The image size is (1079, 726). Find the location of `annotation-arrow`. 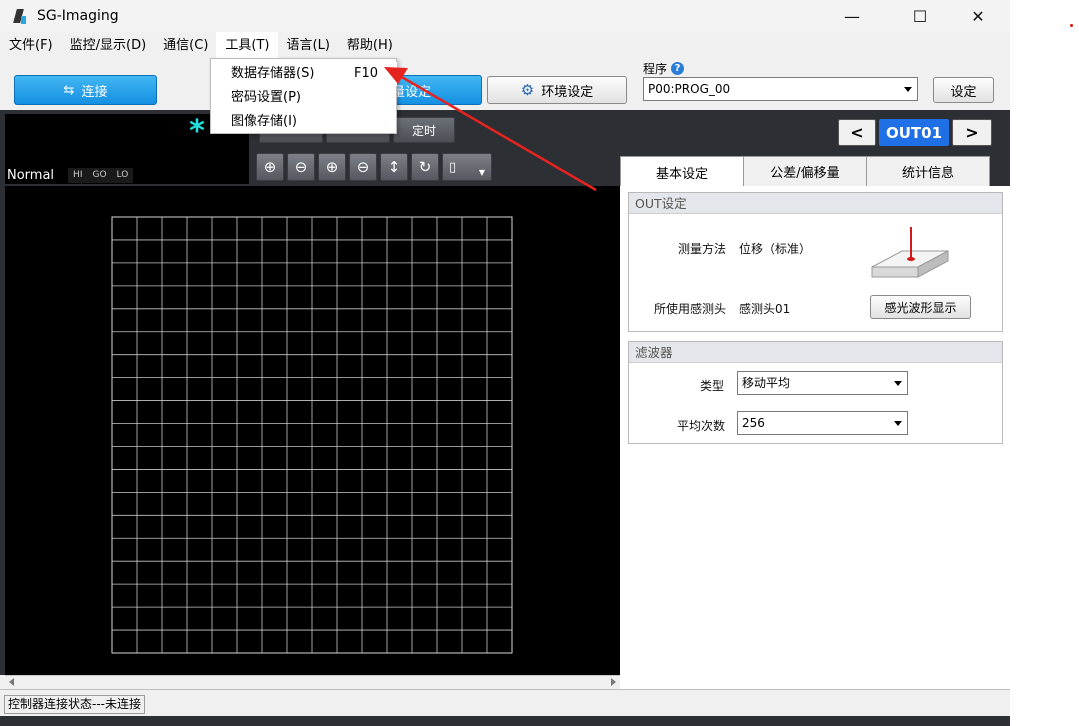

annotation-arrow is located at coordinates (490, 129).